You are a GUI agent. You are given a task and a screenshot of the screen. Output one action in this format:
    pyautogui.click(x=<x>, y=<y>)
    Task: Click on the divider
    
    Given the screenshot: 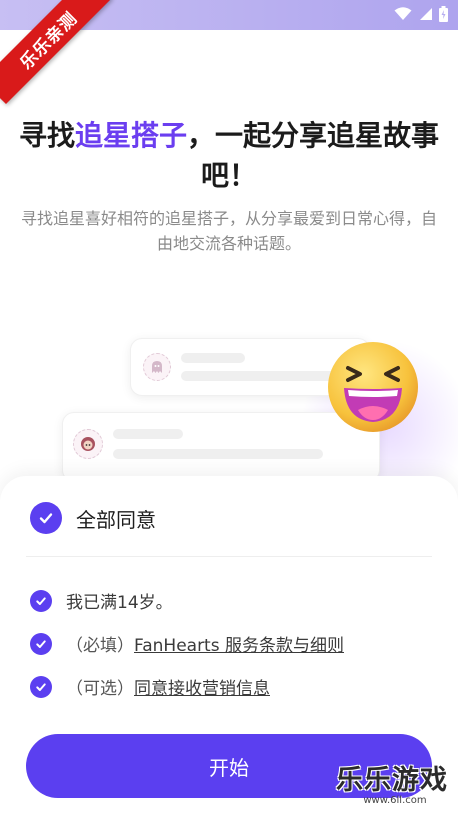 What is the action you would take?
    pyautogui.click(x=229, y=556)
    